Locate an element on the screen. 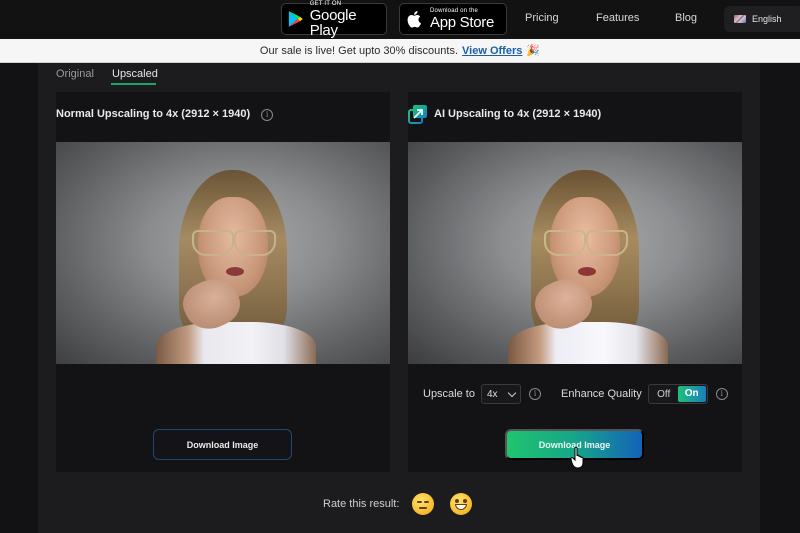 The image size is (800, 533). upscale-to-group: Upscale to 4x i is located at coordinates (482, 394).